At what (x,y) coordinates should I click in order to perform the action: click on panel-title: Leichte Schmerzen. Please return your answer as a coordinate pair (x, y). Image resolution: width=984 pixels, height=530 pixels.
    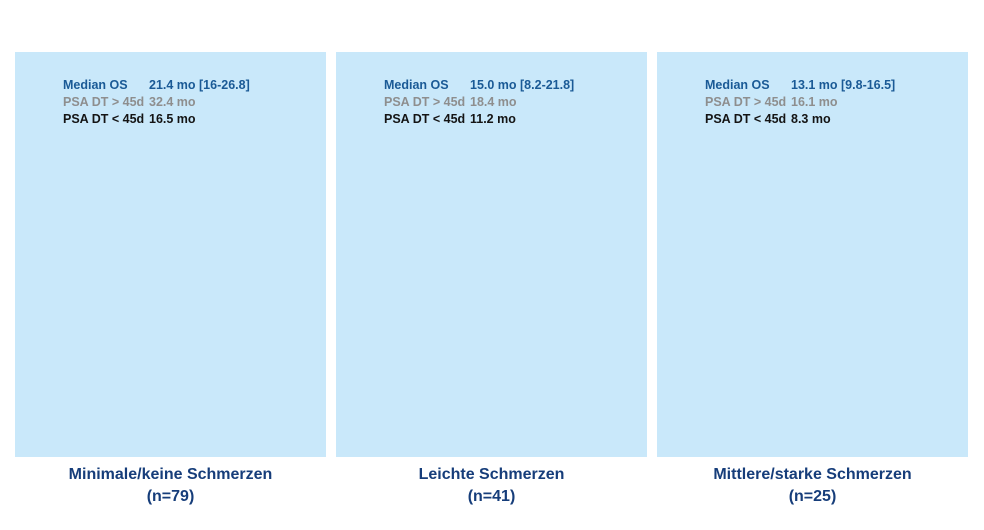
    Looking at the image, I should click on (491, 474).